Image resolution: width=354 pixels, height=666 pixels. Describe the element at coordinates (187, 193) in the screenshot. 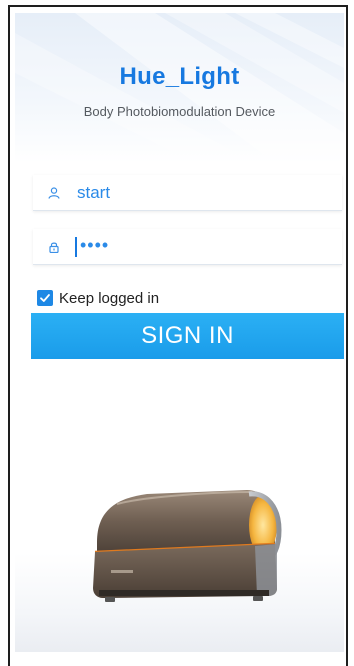

I see `username-field: start` at that location.